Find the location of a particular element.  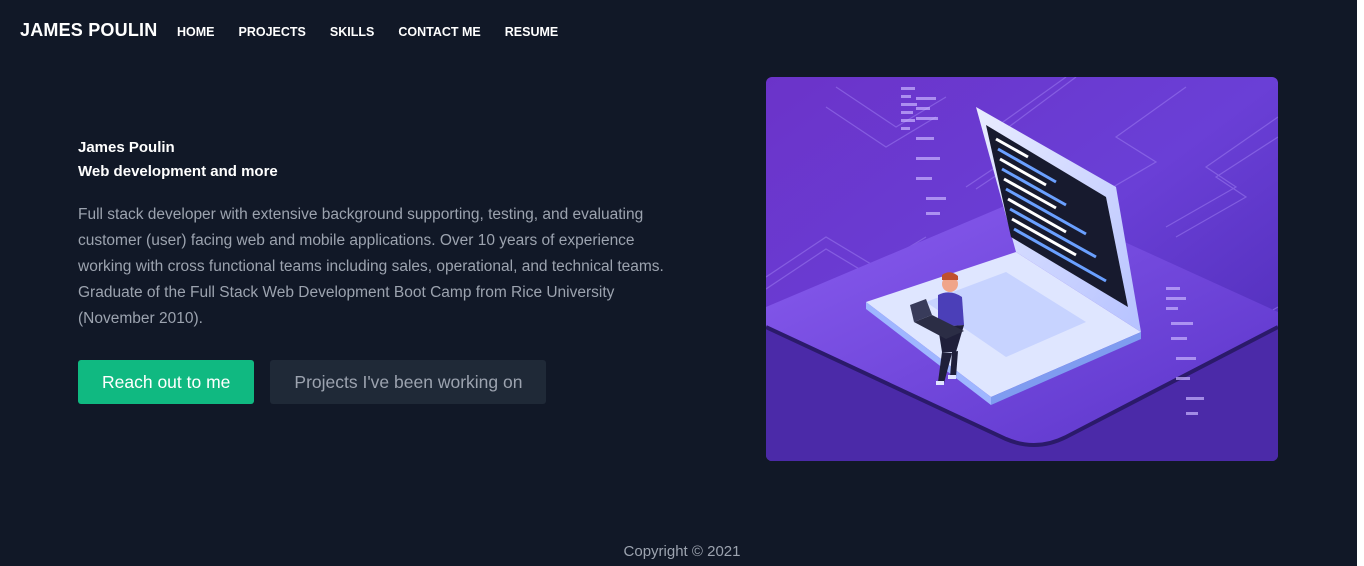

projects-button: Projects I've been working on is located at coordinates (408, 382).